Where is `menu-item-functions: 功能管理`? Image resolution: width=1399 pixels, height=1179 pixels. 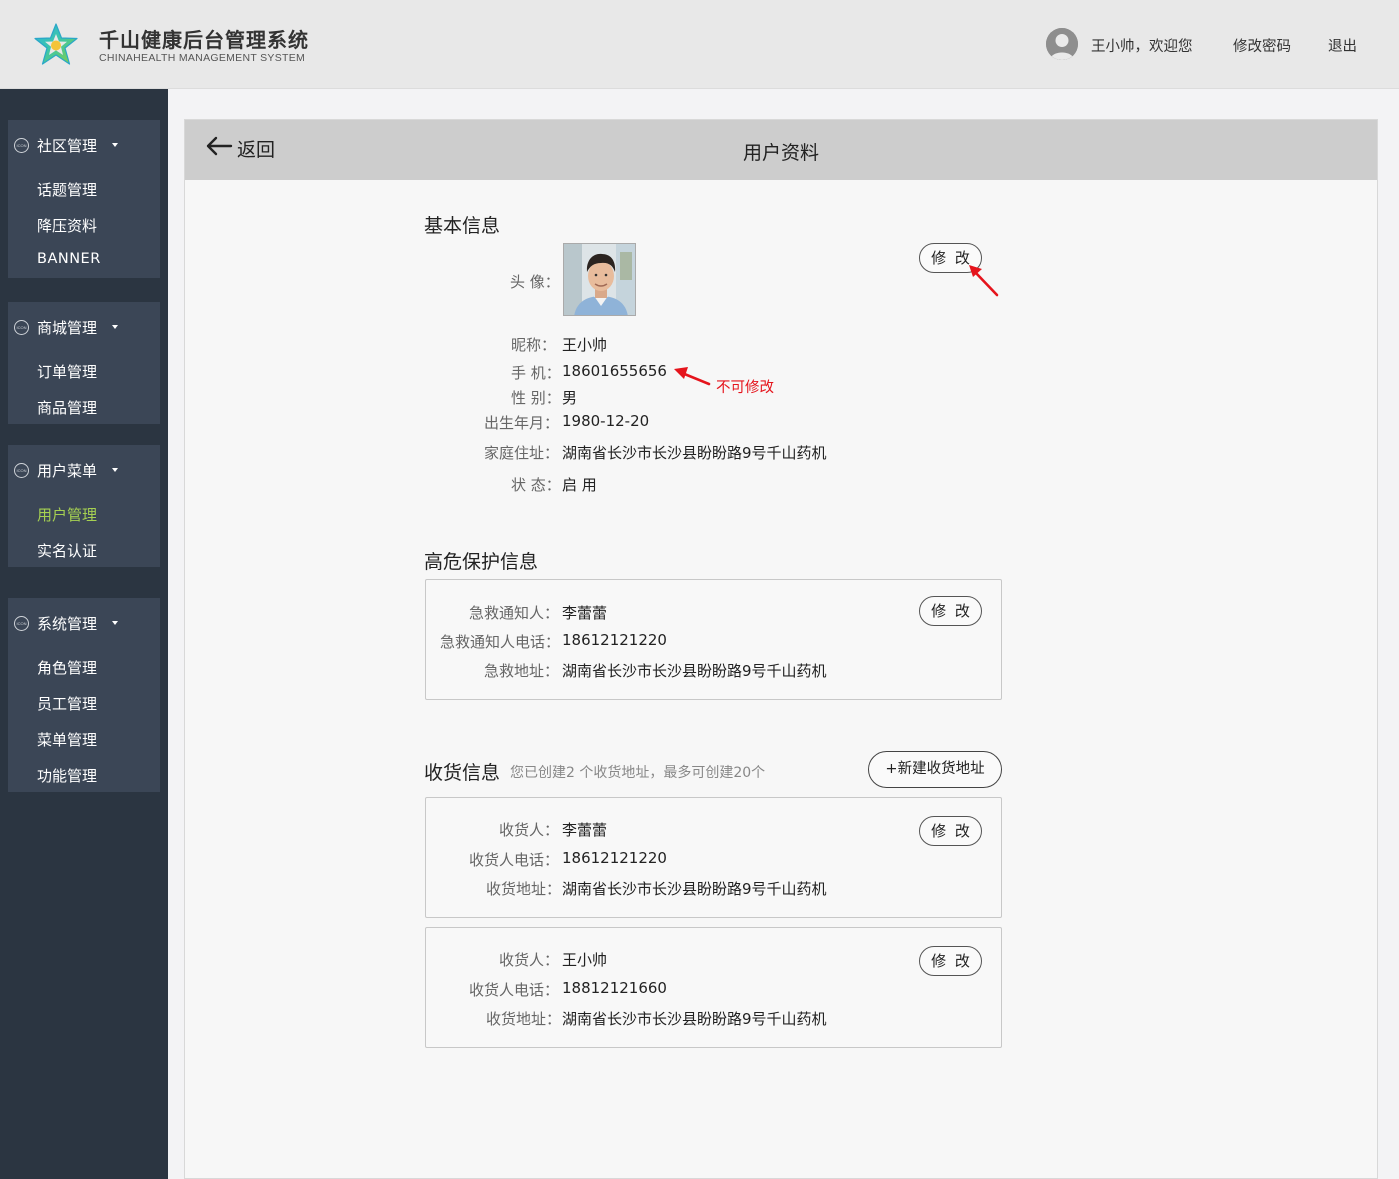
menu-item-functions: 功能管理 is located at coordinates (67, 775).